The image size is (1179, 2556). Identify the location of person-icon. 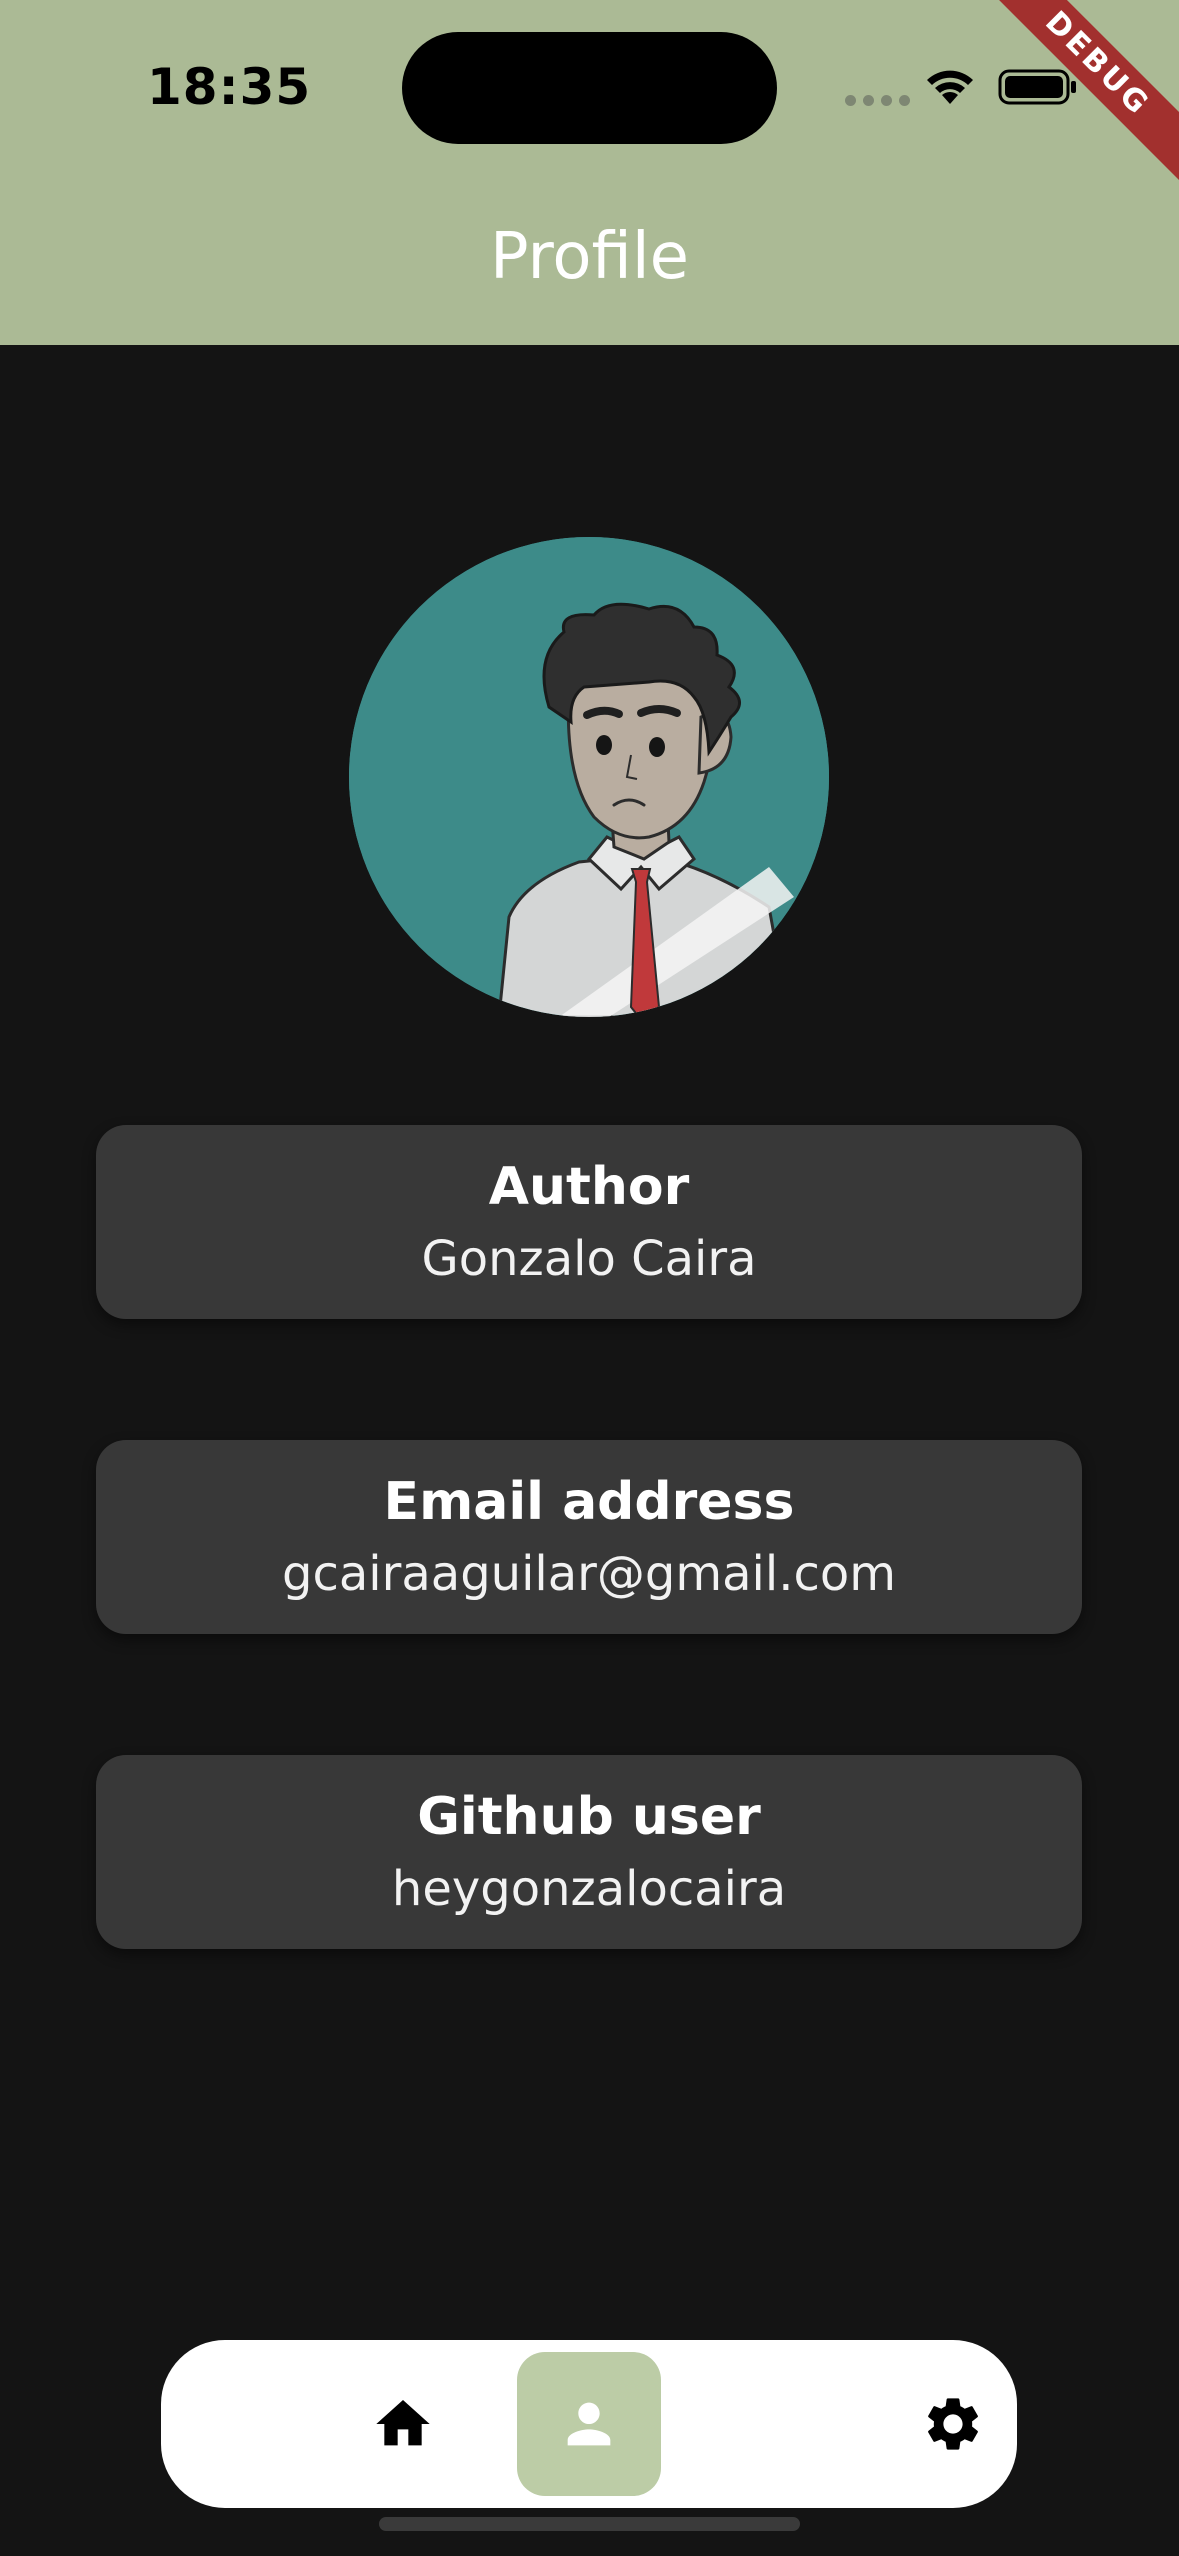
(589, 2424).